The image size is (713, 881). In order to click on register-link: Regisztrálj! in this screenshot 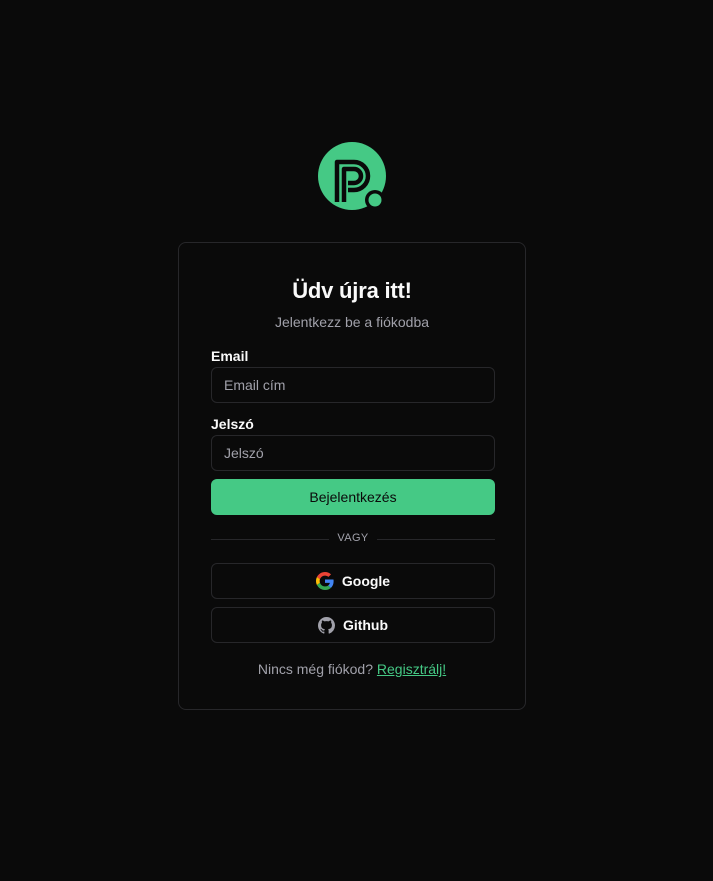, I will do `click(411, 669)`.